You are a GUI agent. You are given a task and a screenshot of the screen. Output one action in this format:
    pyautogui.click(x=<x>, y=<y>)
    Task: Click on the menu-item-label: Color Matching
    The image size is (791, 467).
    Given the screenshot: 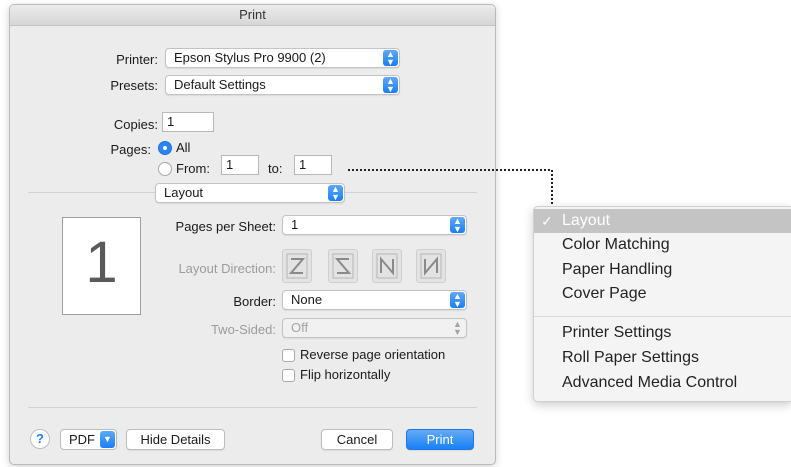 What is the action you would take?
    pyautogui.click(x=616, y=244)
    